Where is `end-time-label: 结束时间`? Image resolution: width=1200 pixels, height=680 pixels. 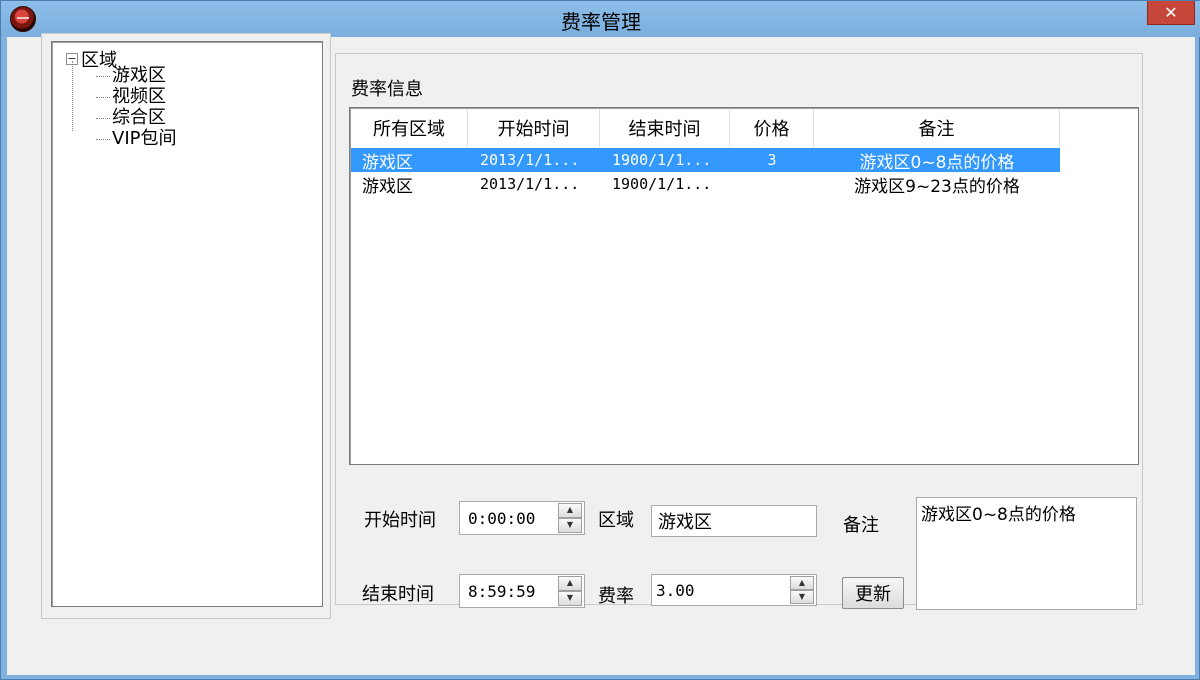
end-time-label: 结束时间 is located at coordinates (398, 594).